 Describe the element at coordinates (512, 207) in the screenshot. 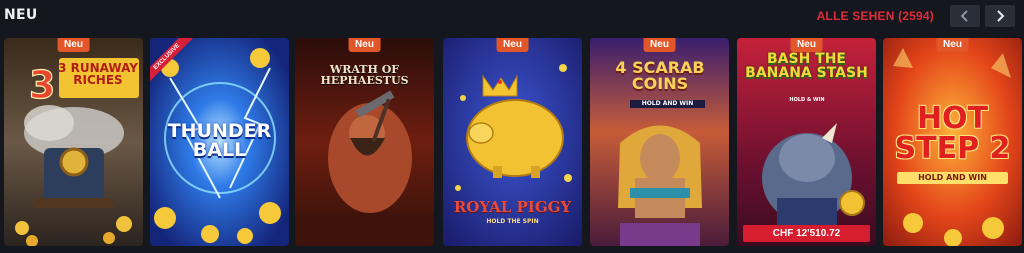

I see `game-title: ROYAL PIGGY` at that location.